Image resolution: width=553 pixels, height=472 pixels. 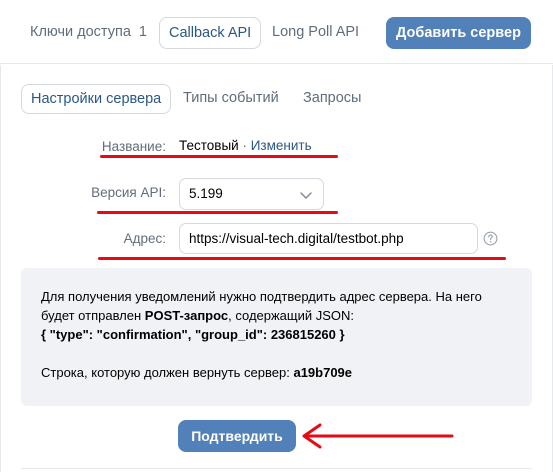 What do you see at coordinates (167, 372) in the screenshot?
I see `info-return-prefix: Строка, которую должен вернуть сервер:` at bounding box center [167, 372].